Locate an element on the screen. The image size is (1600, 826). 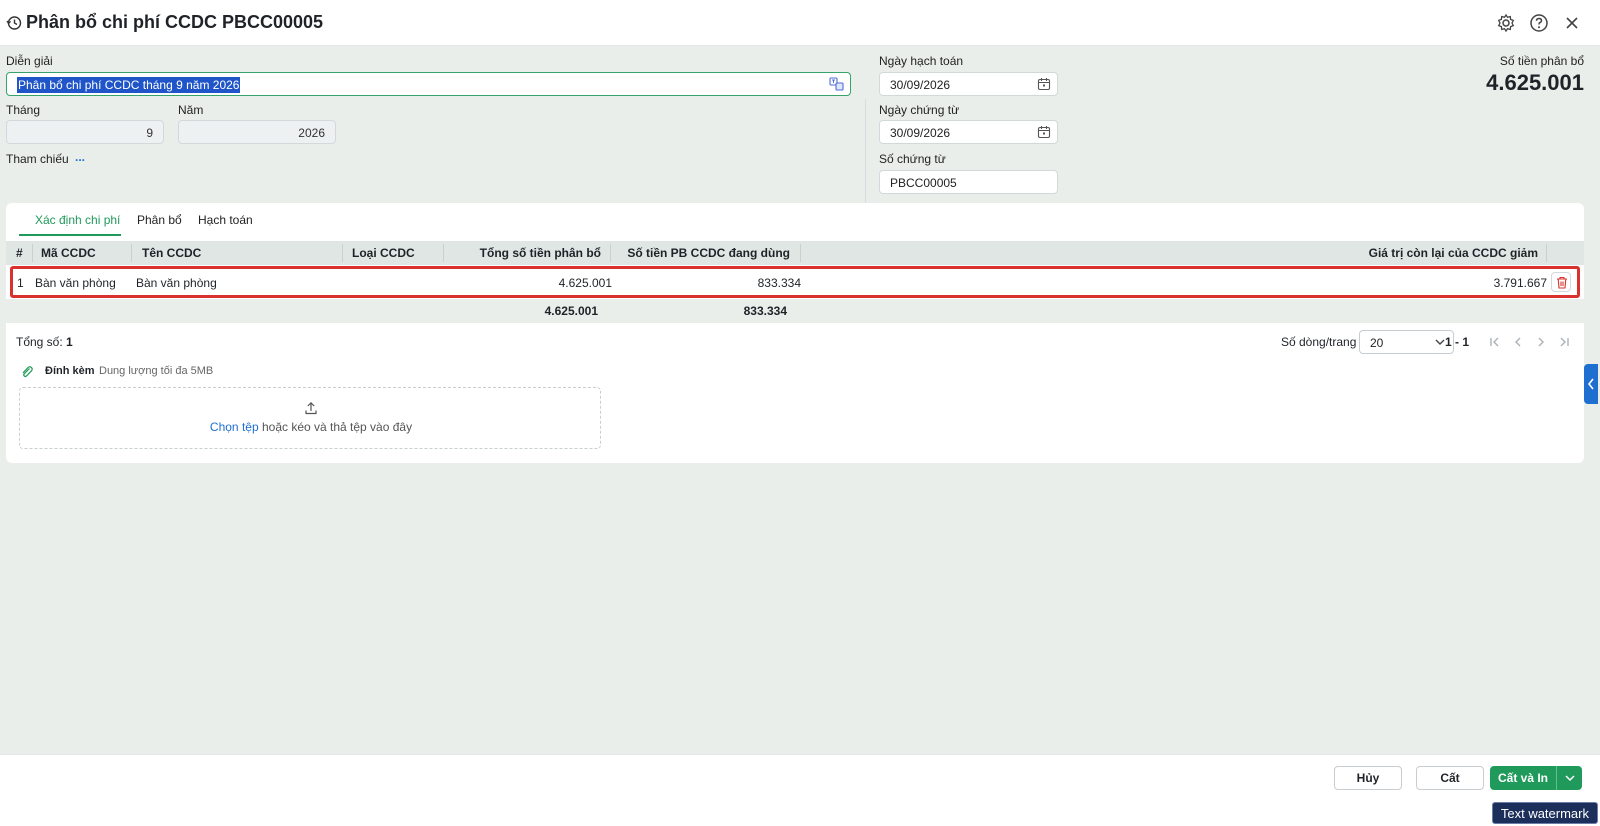
cell-tong: 4.625.001 is located at coordinates (585, 283).